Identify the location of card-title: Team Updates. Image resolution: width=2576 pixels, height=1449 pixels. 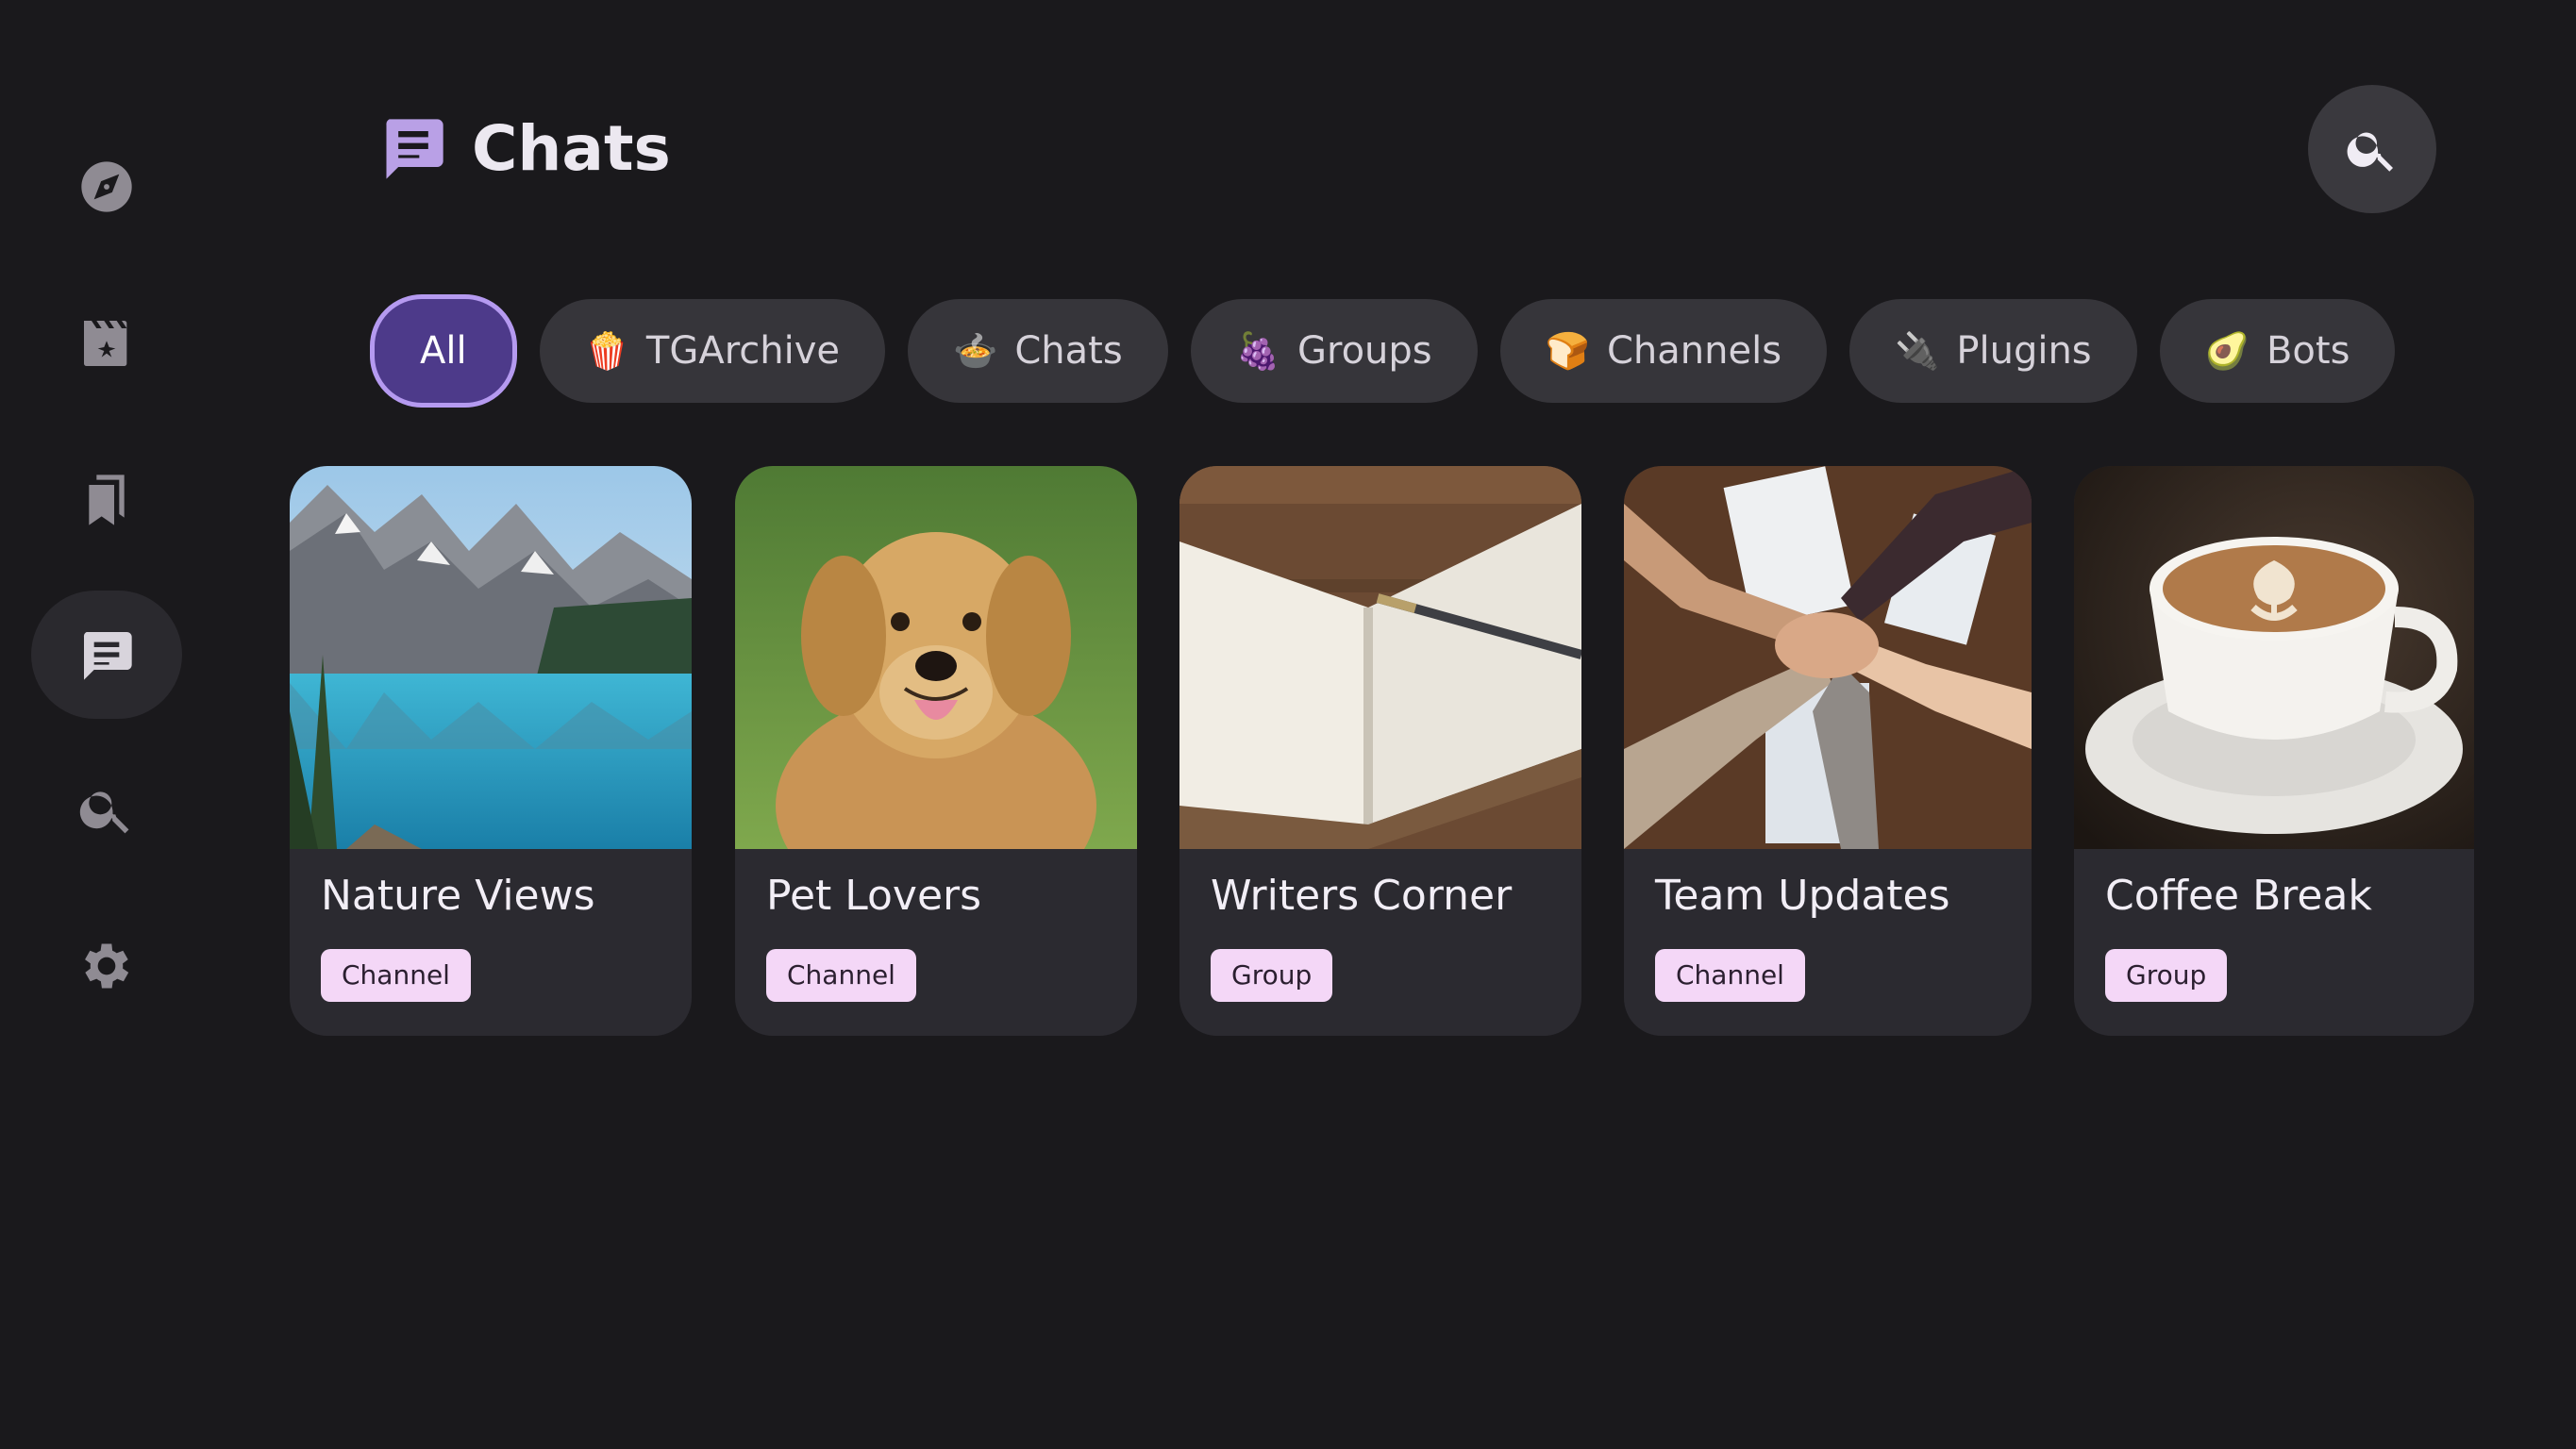
(1802, 896).